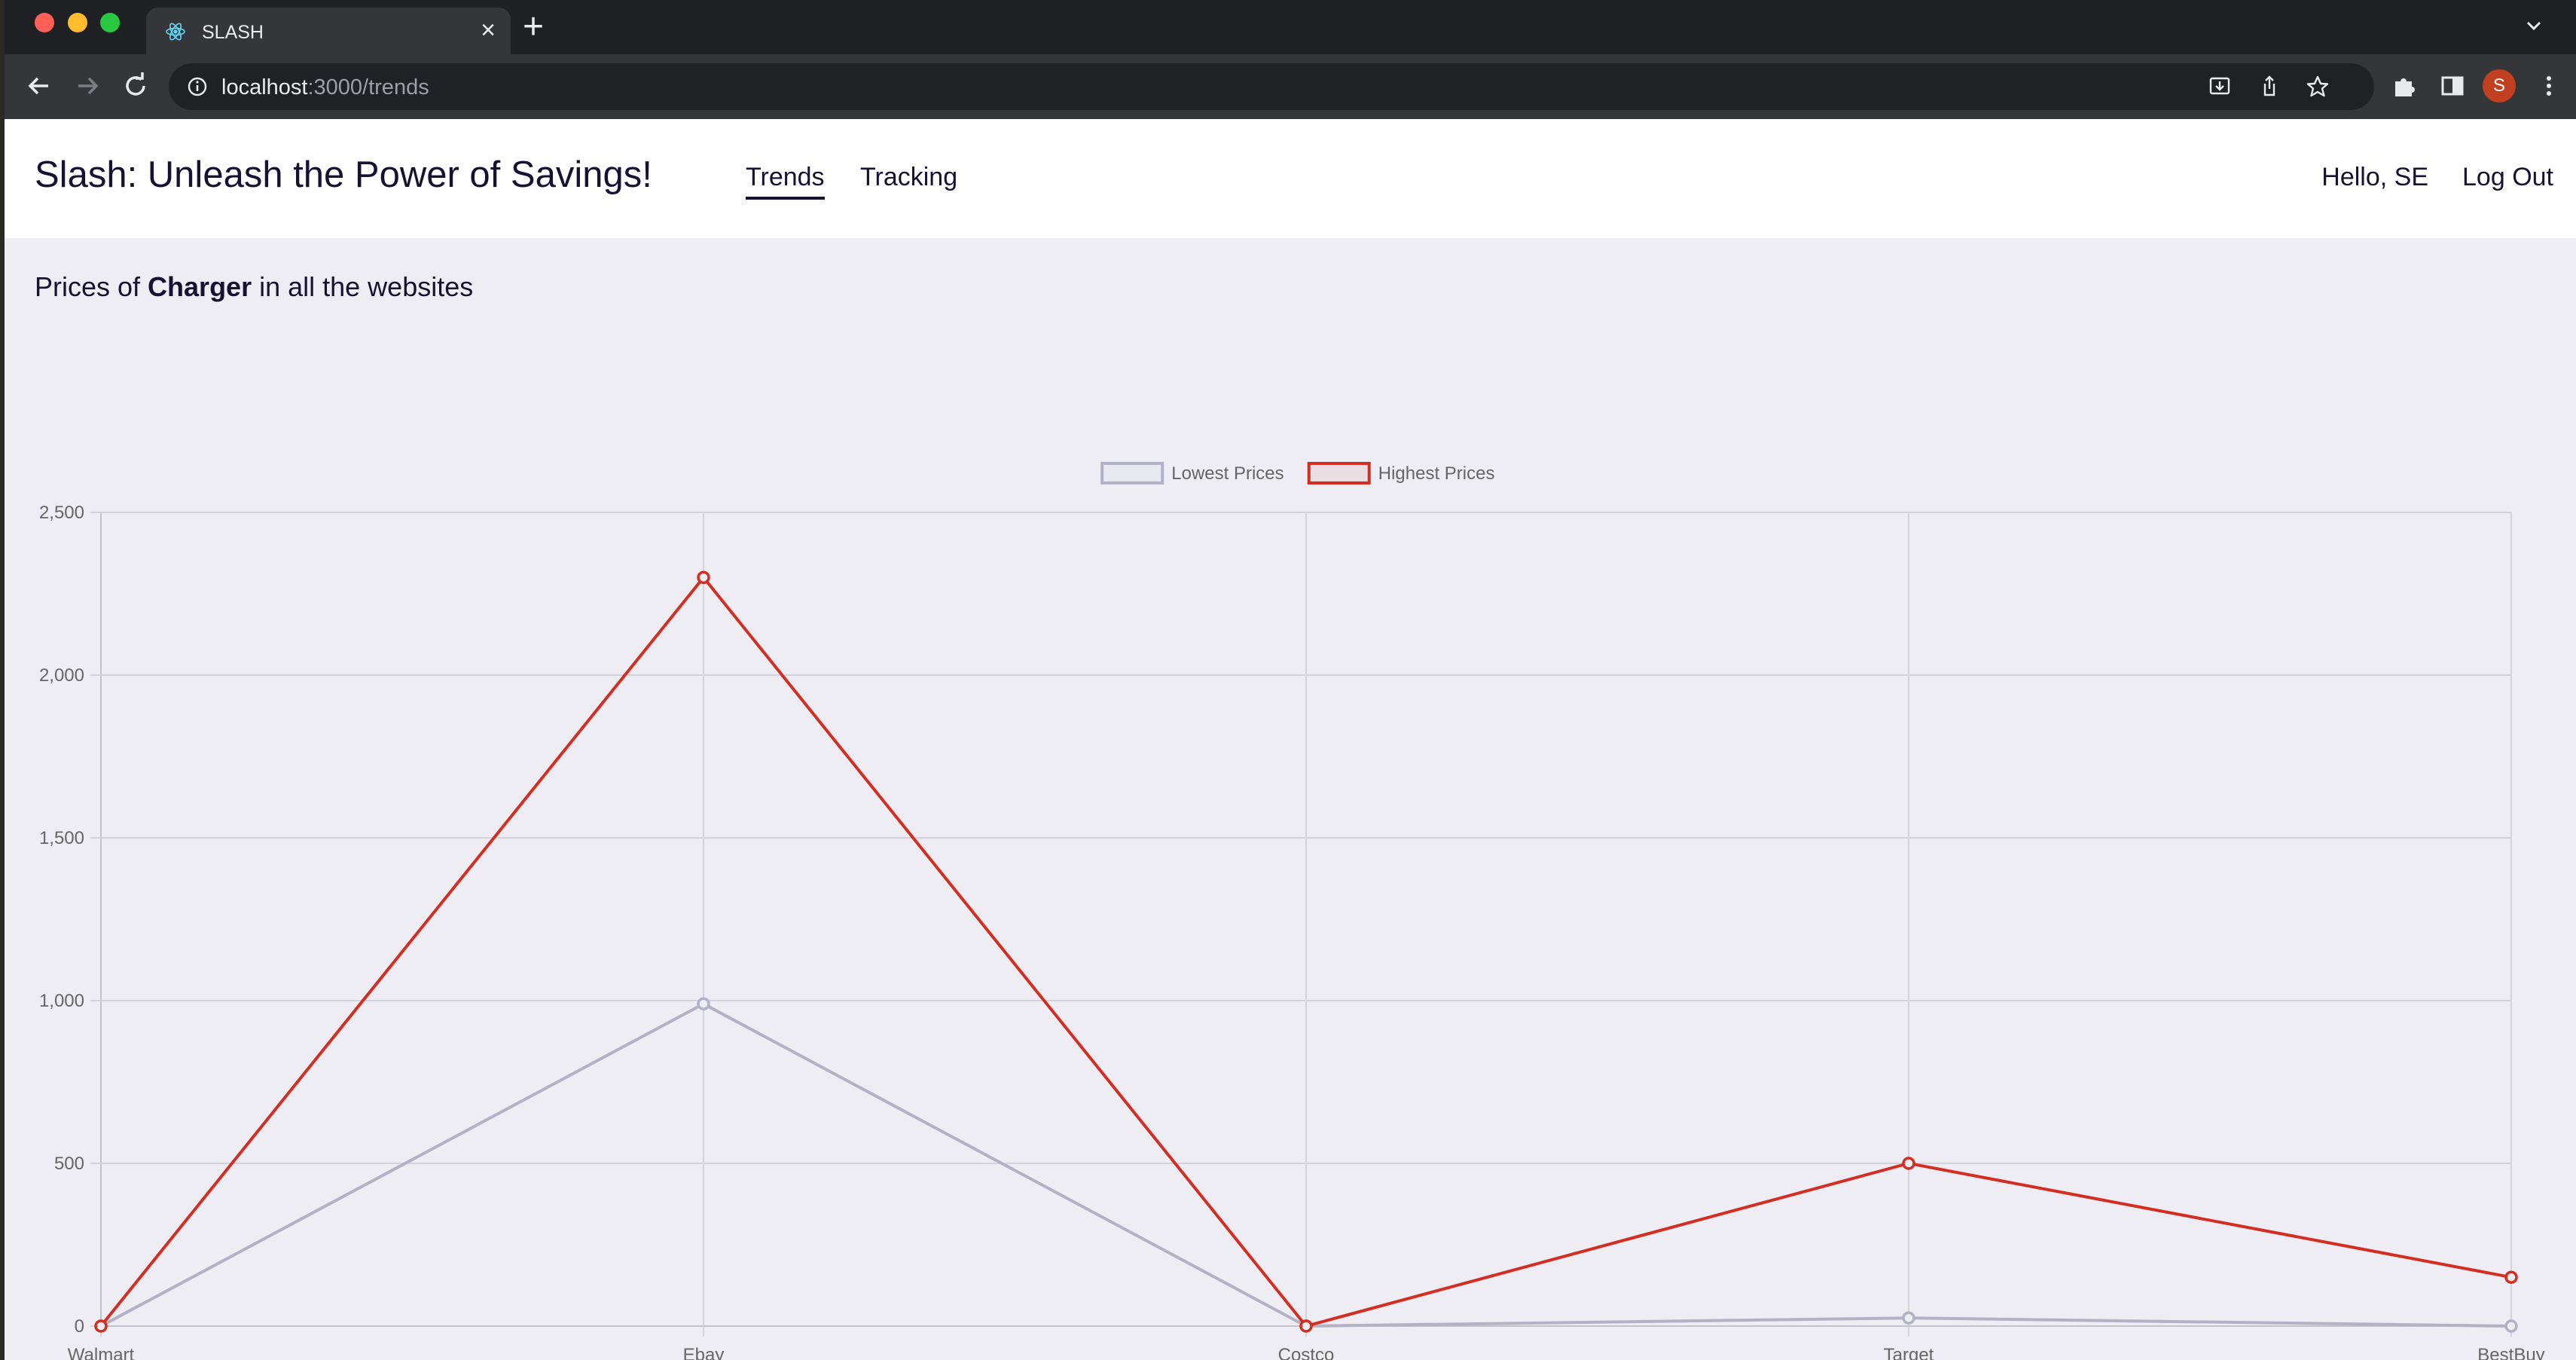  I want to click on y-tick-label: 2,500, so click(62, 513).